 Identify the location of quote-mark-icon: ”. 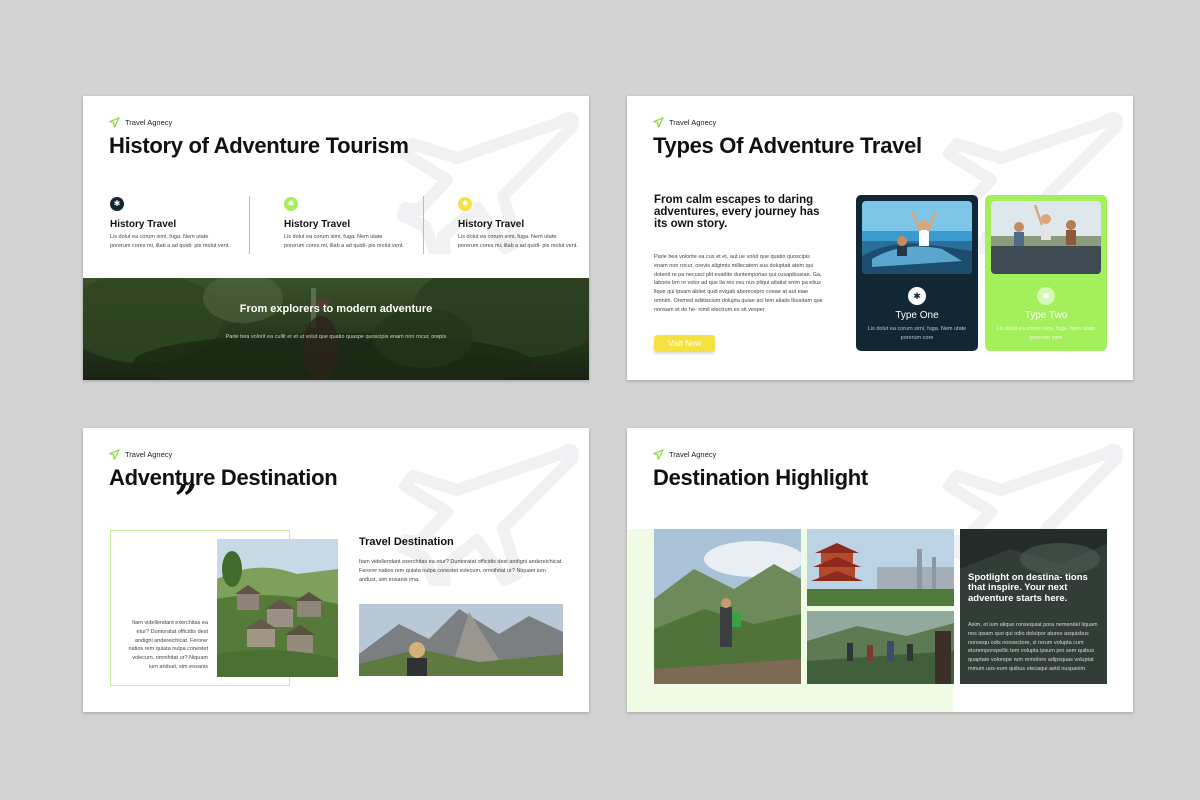
(186, 498).